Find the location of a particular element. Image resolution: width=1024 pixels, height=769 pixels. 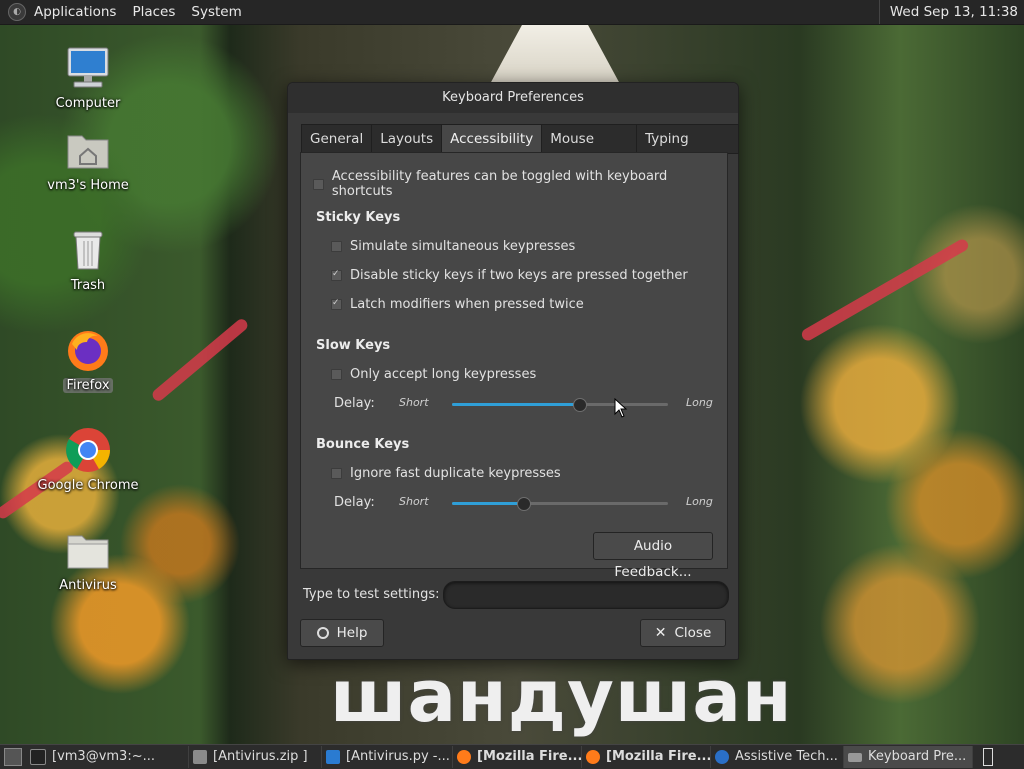

checkbox-label: Simulate simultaneous keypresses is located at coordinates (463, 246).